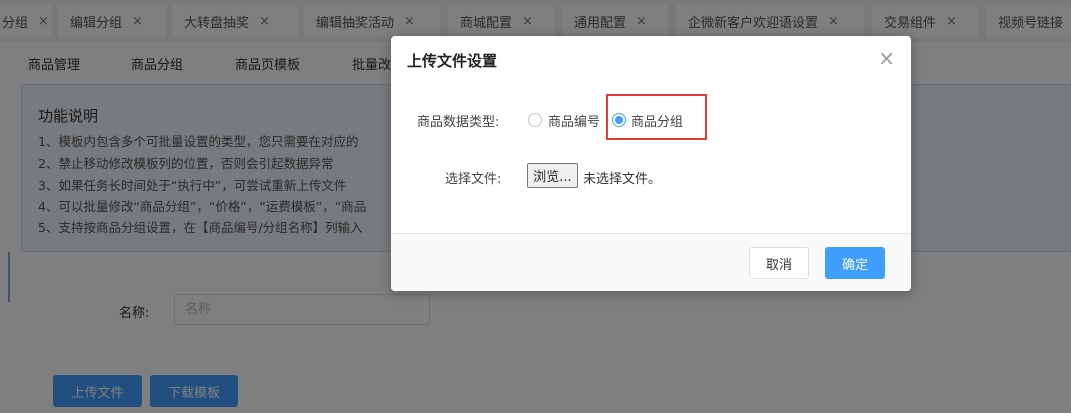  What do you see at coordinates (779, 263) in the screenshot?
I see `cancel-button: 取消` at bounding box center [779, 263].